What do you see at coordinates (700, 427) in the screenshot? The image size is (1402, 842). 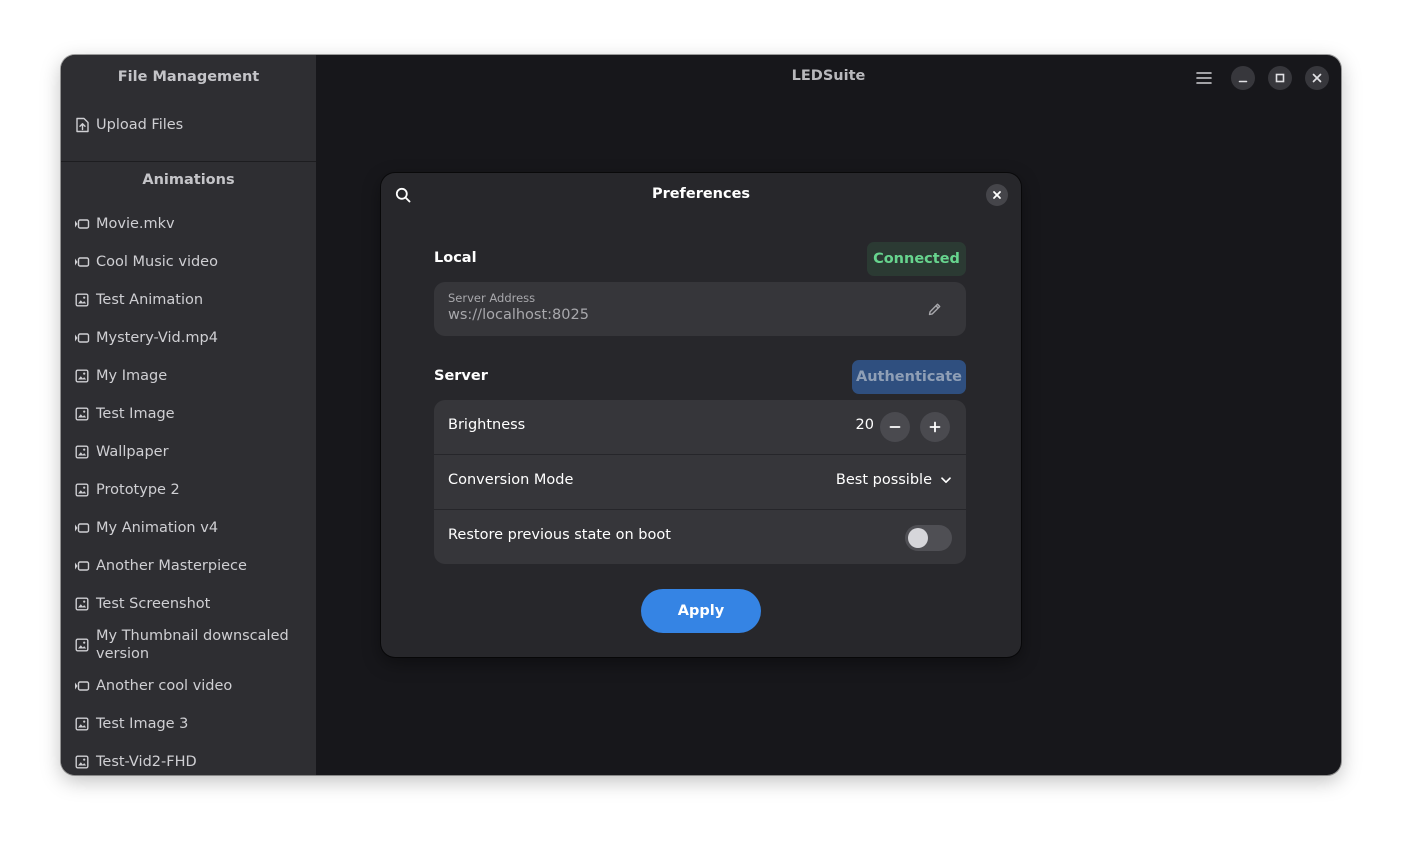 I see `brightness-row: Brightness 20` at bounding box center [700, 427].